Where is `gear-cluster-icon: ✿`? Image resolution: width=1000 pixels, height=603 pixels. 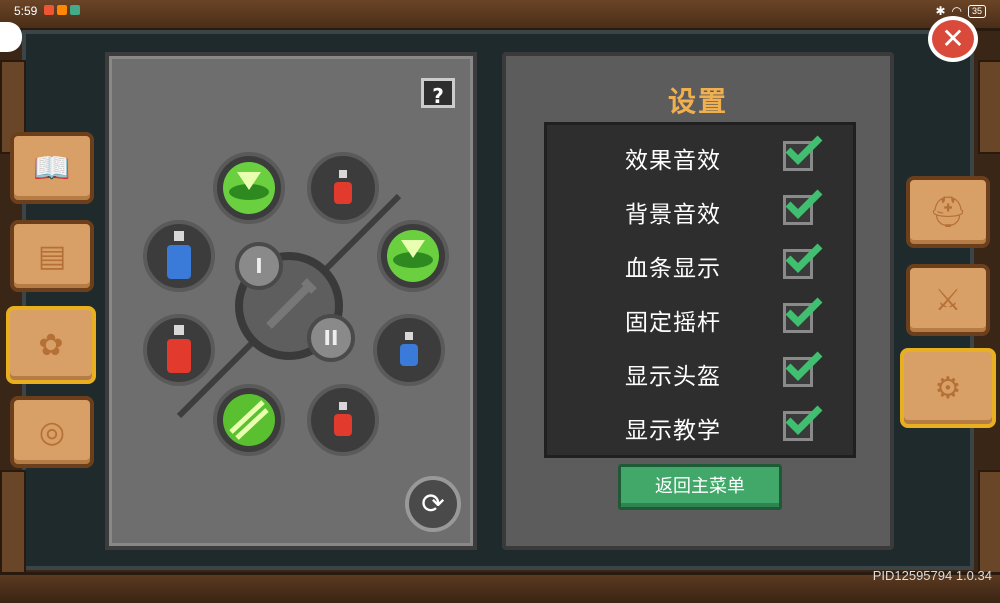
gear-cluster-icon: ✿ is located at coordinates (51, 345).